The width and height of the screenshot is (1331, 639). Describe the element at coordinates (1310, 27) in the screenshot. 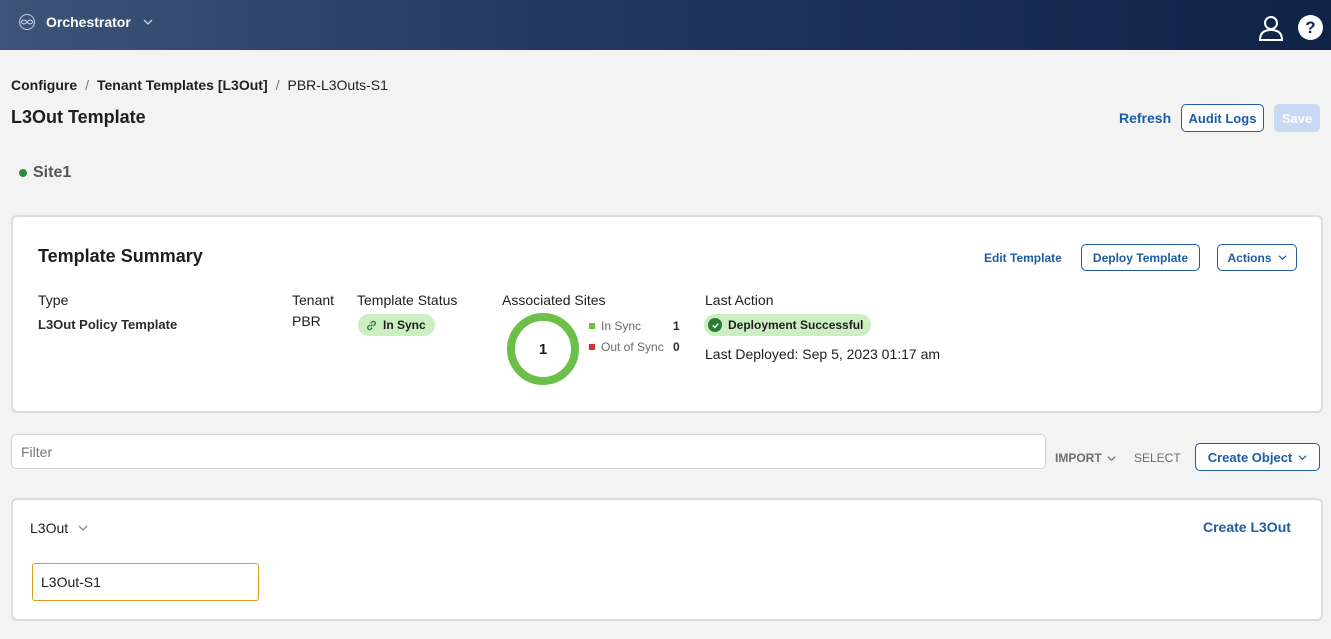

I see `help-icon: ?` at that location.